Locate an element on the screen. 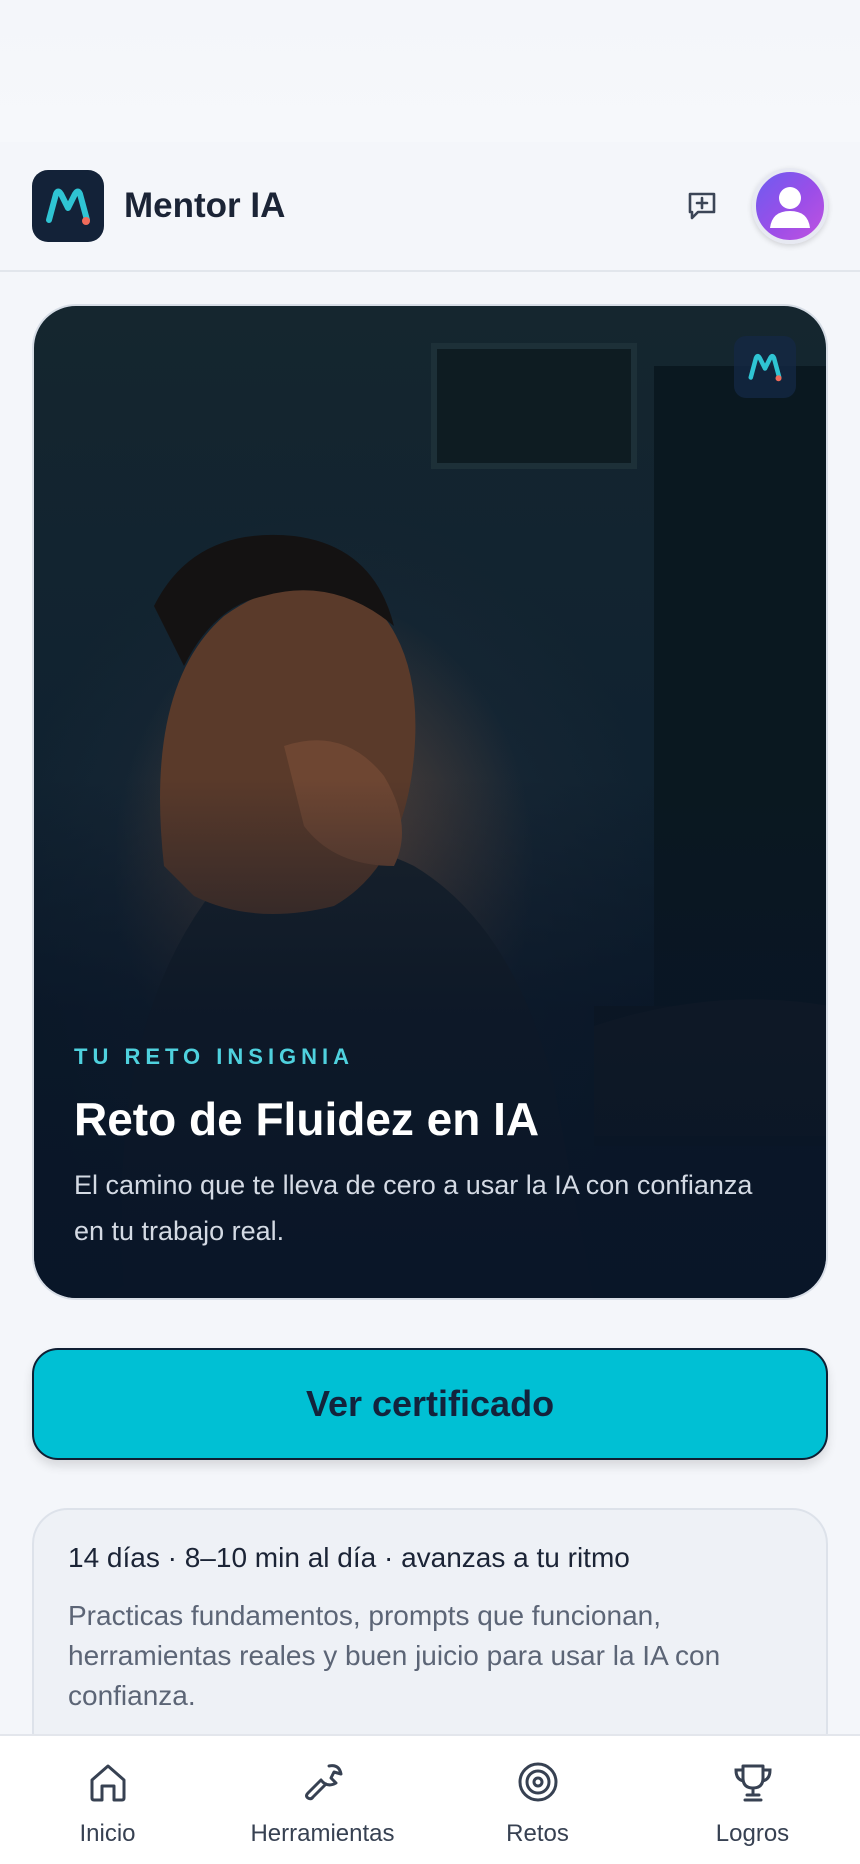 The width and height of the screenshot is (860, 1864). trophy-icon is located at coordinates (752, 1783).